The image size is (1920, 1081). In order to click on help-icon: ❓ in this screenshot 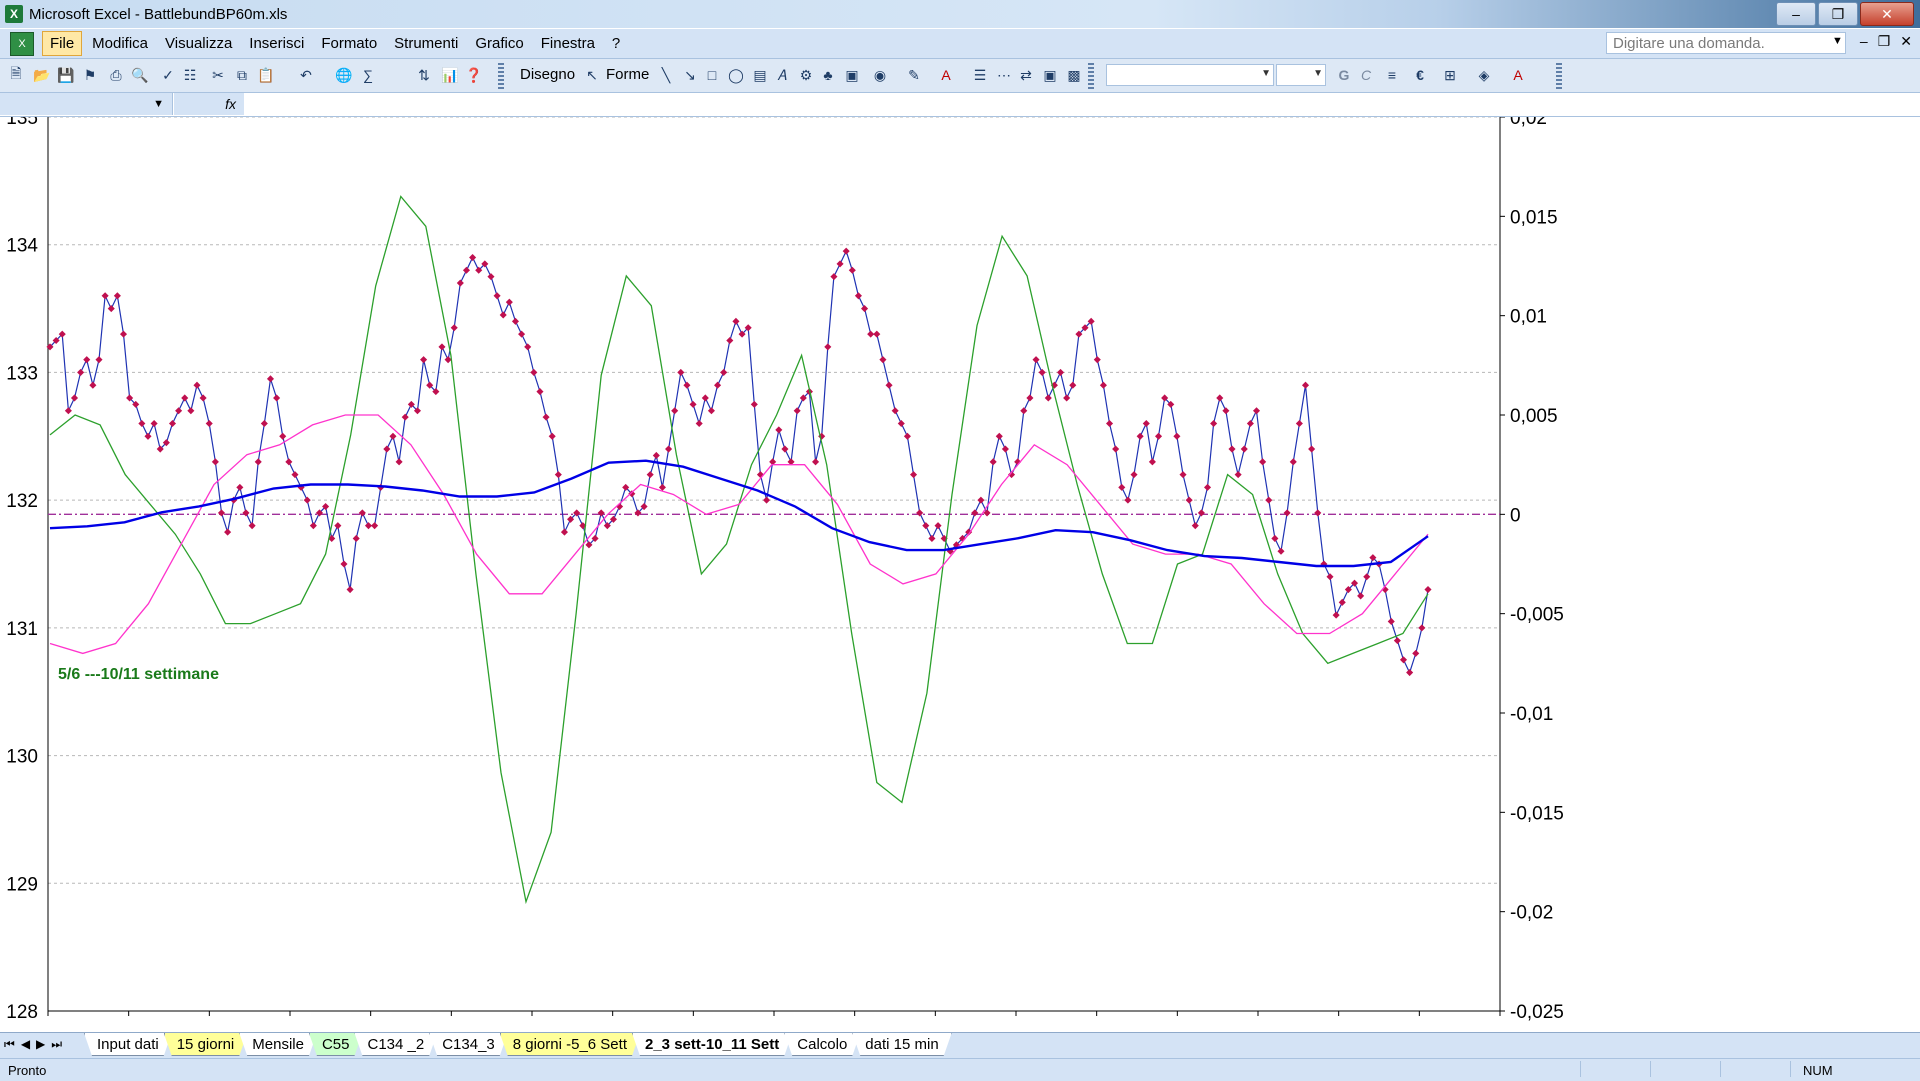, I will do `click(474, 75)`.